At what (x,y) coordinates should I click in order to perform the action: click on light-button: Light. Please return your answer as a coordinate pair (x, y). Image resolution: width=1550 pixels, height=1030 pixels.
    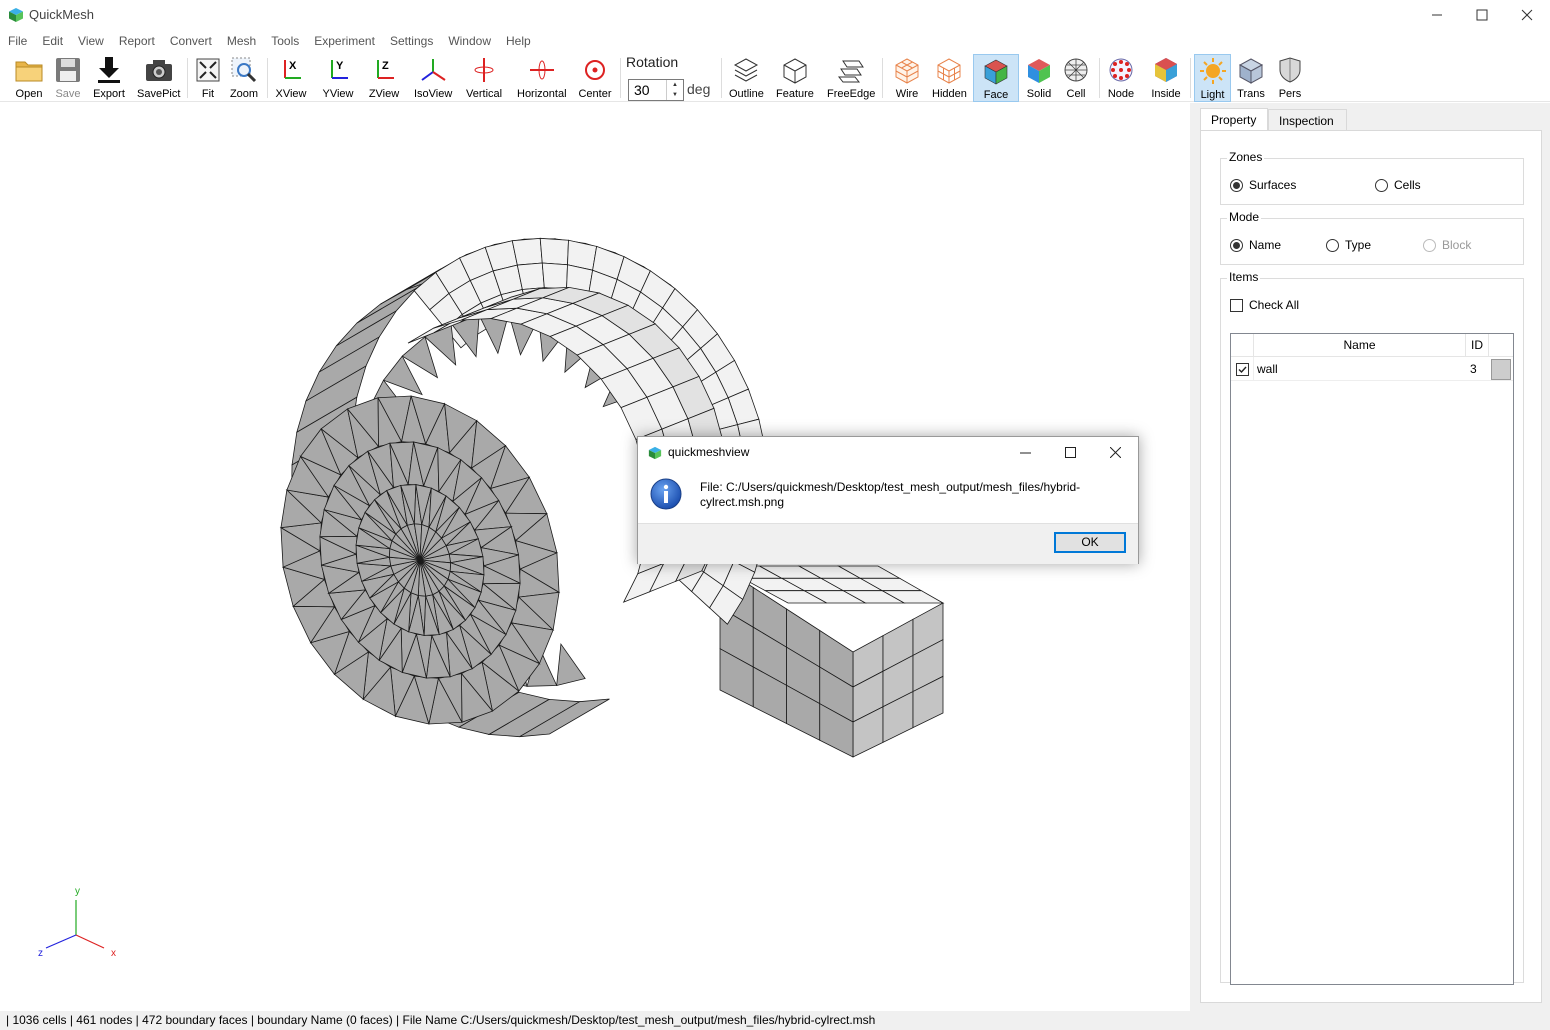
    Looking at the image, I should click on (1212, 78).